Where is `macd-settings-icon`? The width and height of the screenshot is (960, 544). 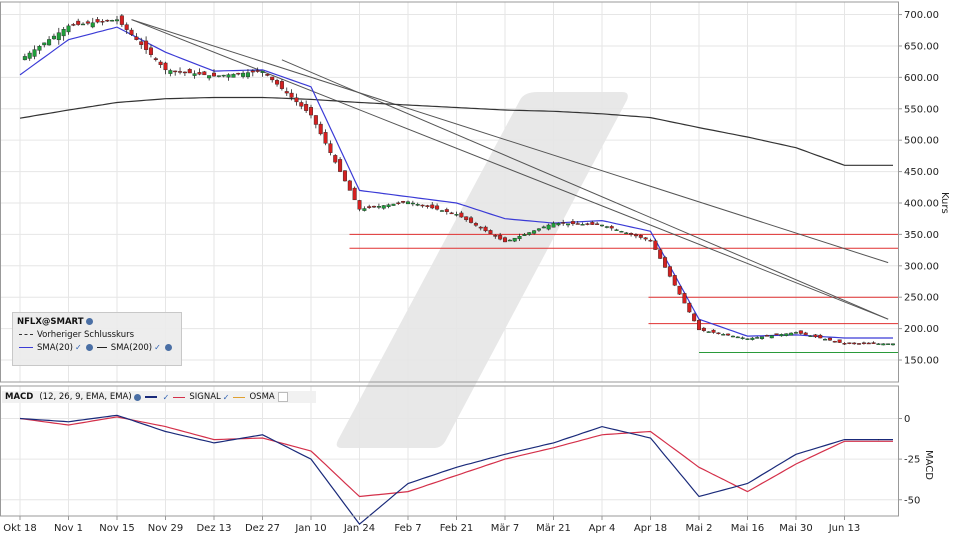 macd-settings-icon is located at coordinates (137, 397).